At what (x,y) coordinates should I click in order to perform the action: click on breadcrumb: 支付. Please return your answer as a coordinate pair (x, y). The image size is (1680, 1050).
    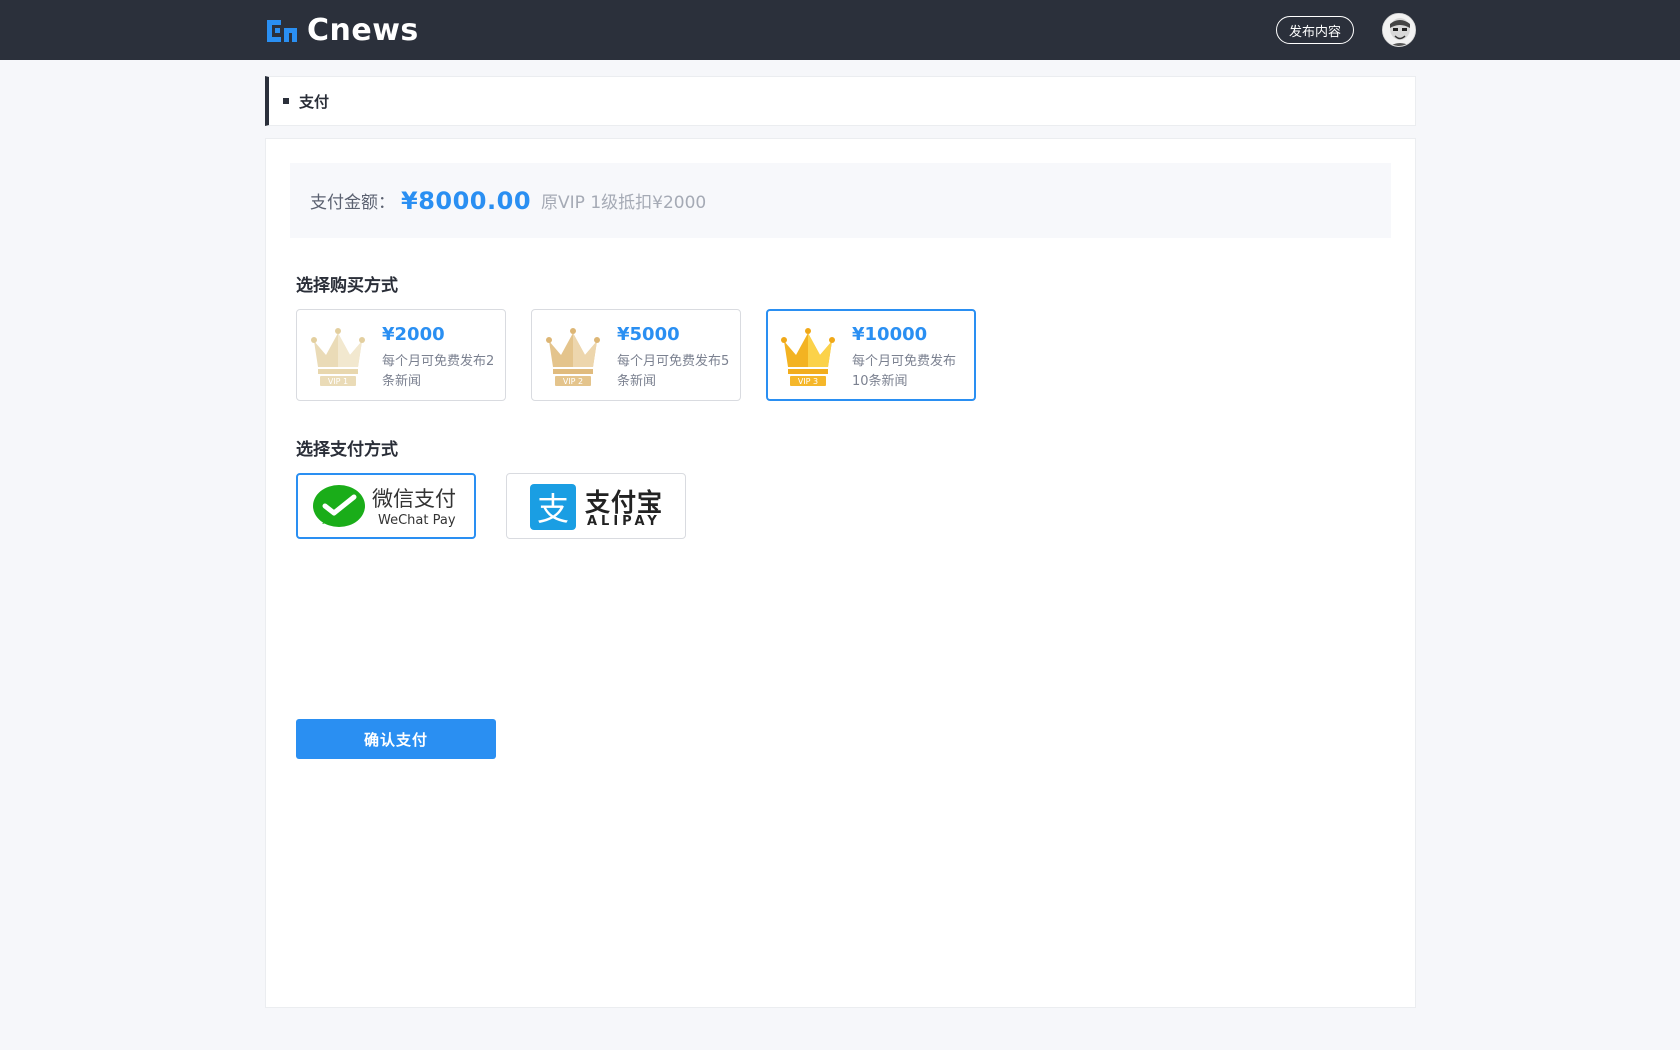
    Looking at the image, I should click on (840, 101).